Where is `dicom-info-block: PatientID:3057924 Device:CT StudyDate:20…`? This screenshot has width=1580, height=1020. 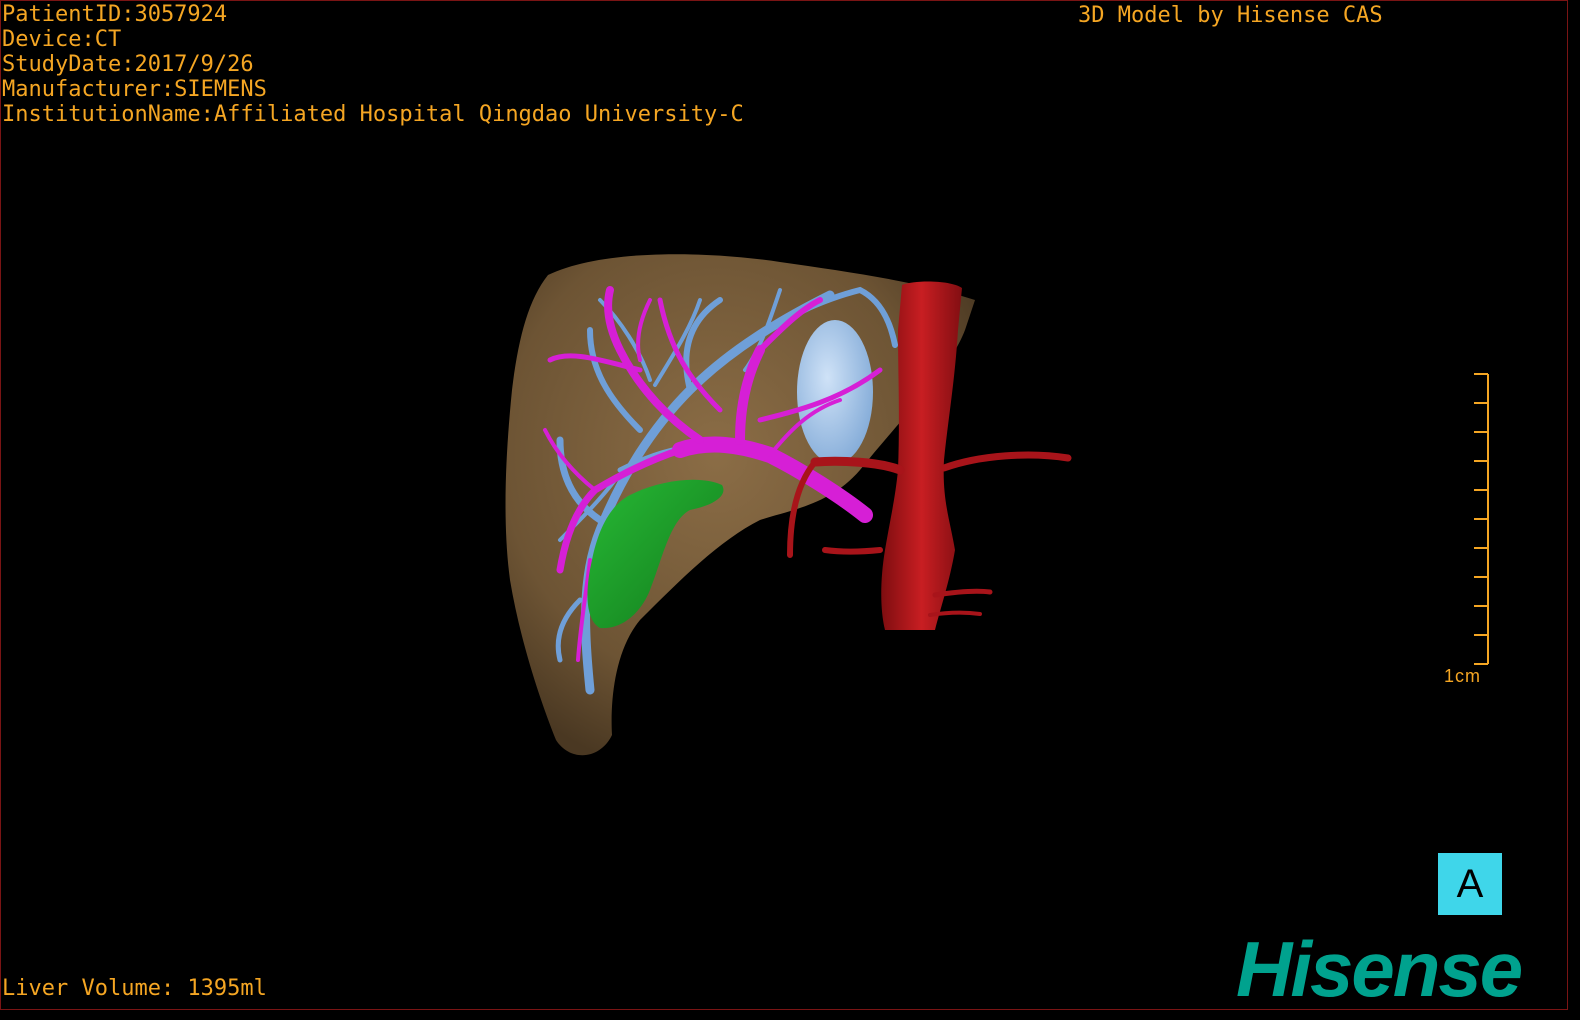 dicom-info-block: PatientID:3057924 Device:CT StudyDate:20… is located at coordinates (373, 64).